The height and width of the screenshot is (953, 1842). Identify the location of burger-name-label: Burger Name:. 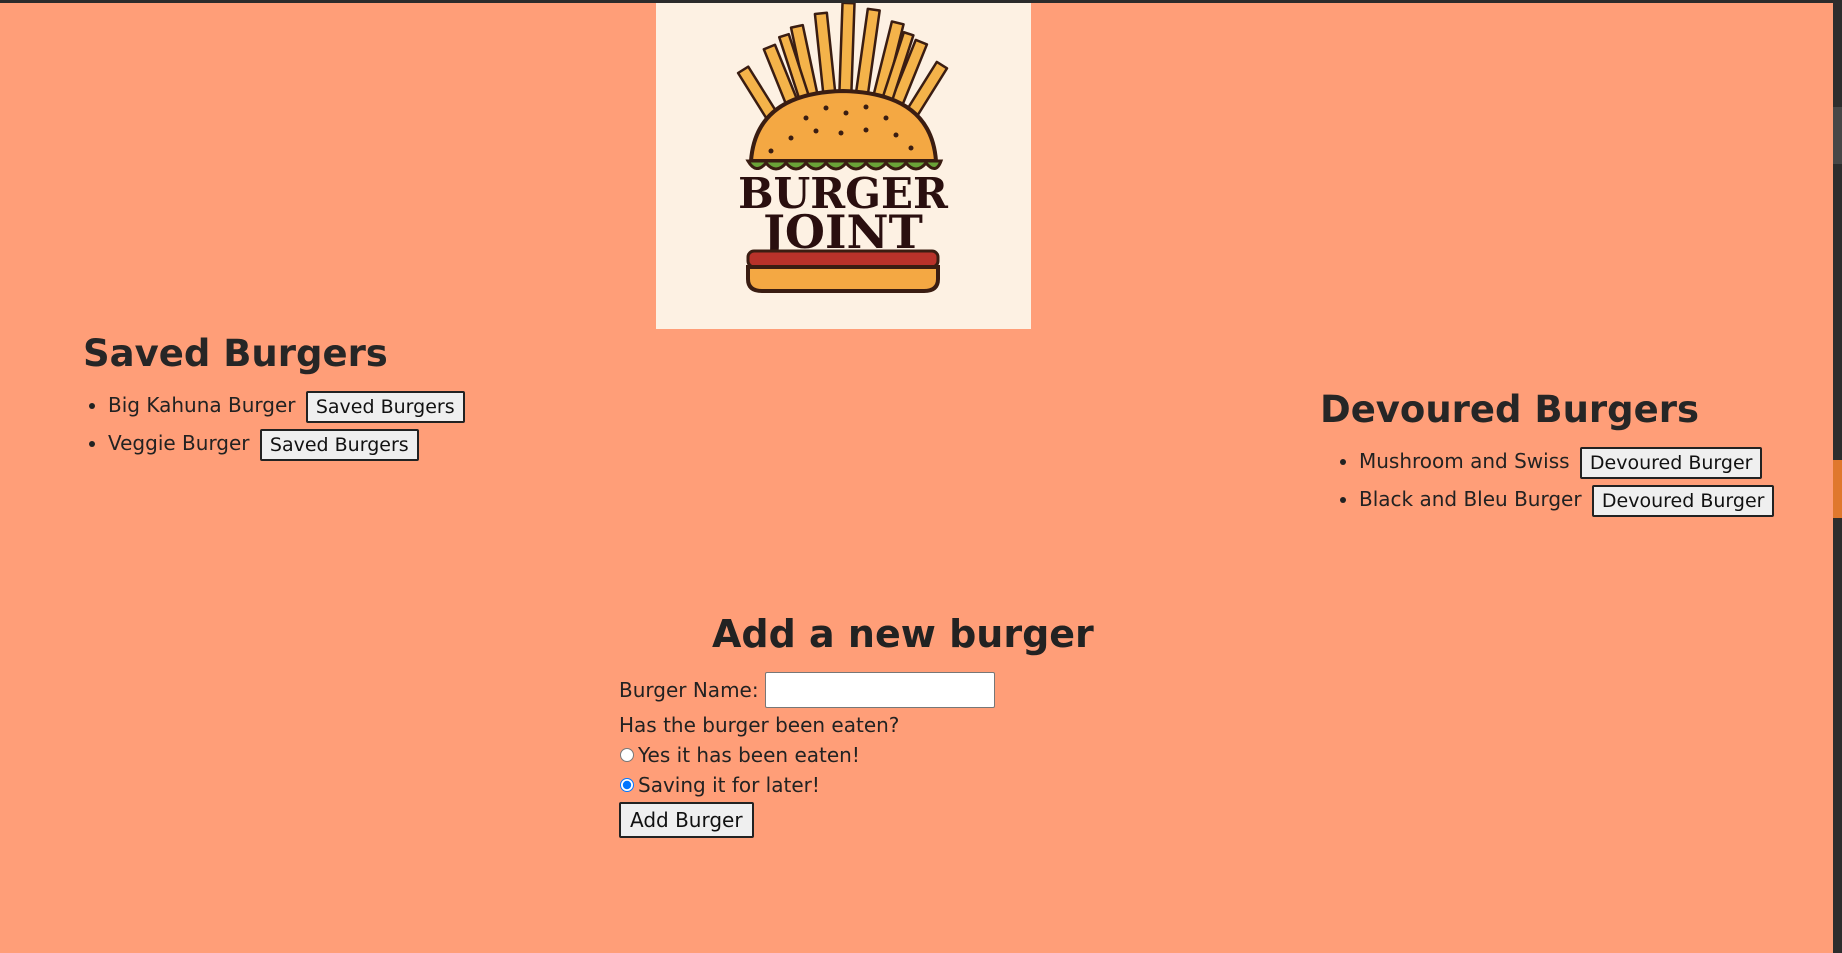
(689, 690).